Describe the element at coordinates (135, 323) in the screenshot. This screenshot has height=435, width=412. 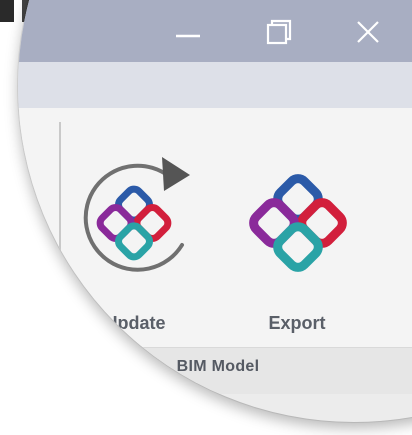
I see `update-label: Update` at that location.